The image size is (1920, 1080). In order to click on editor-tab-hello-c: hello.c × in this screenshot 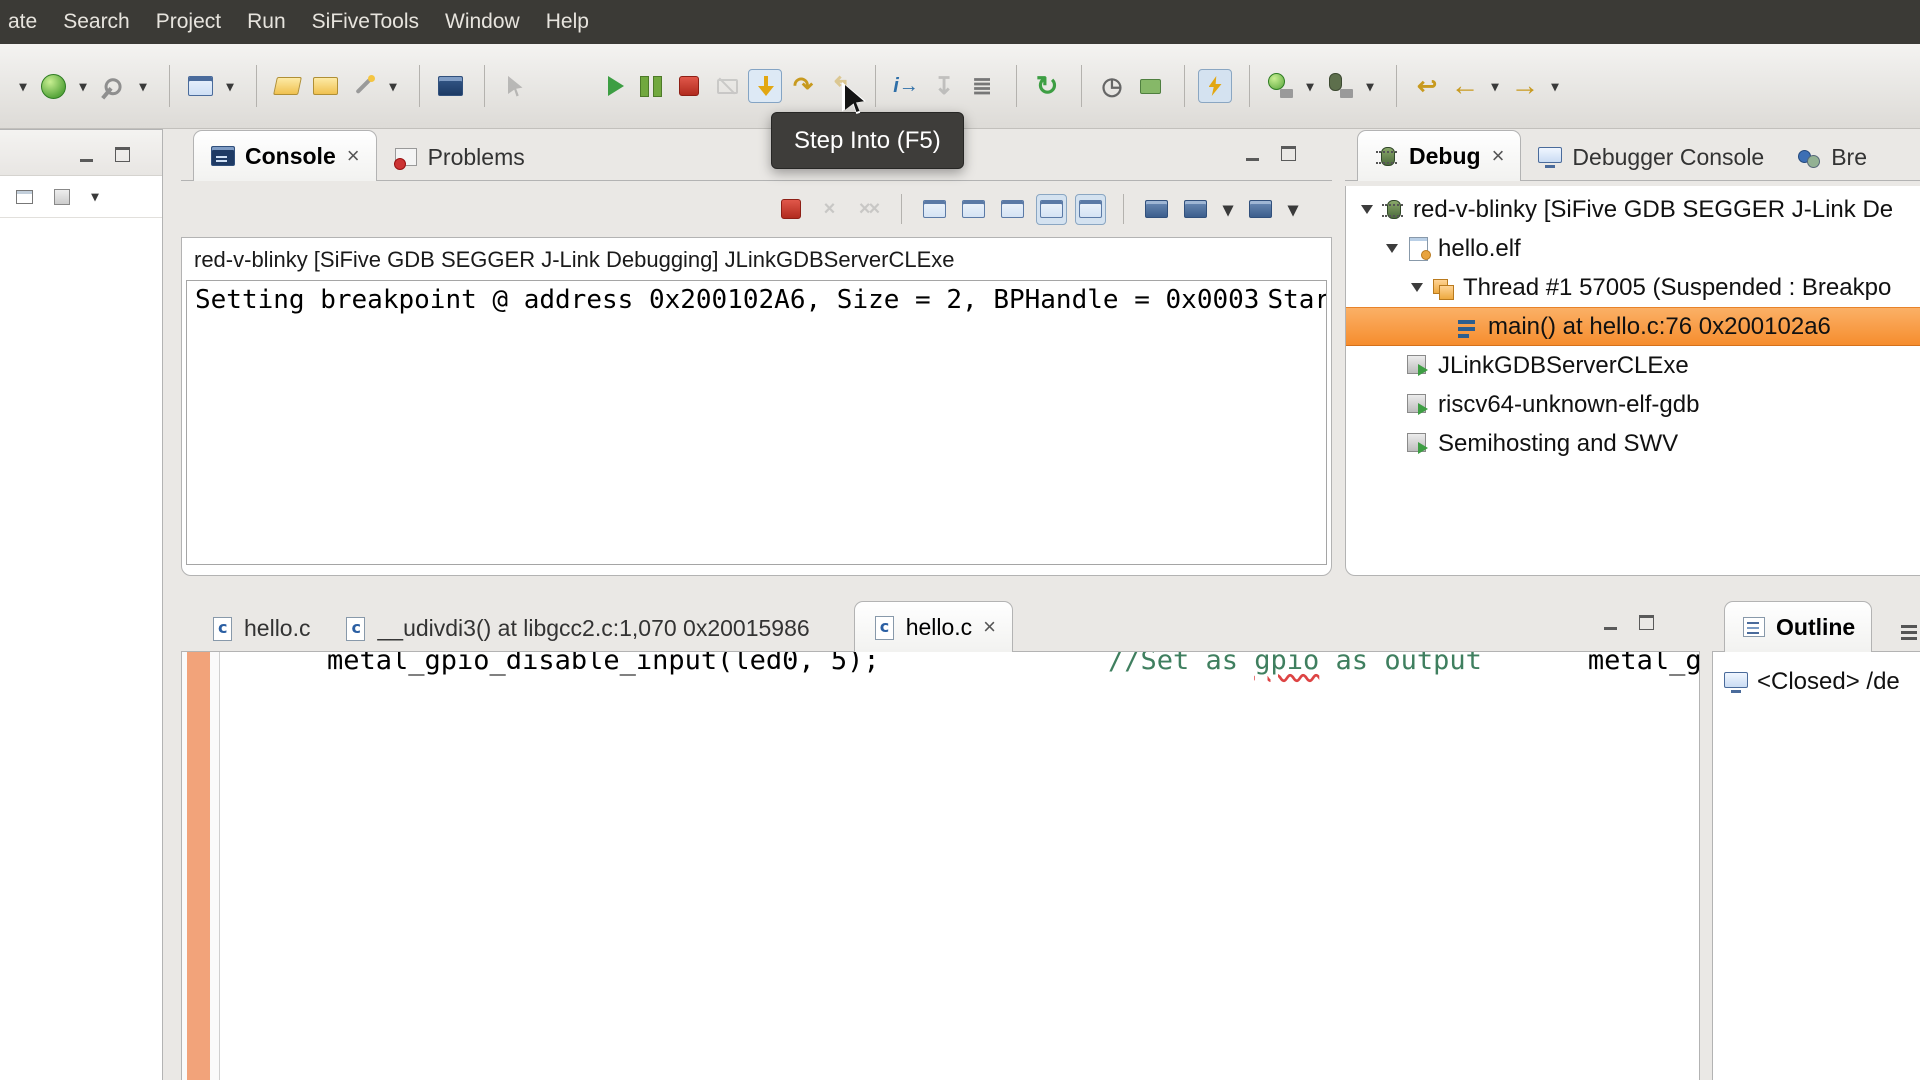, I will do `click(933, 626)`.